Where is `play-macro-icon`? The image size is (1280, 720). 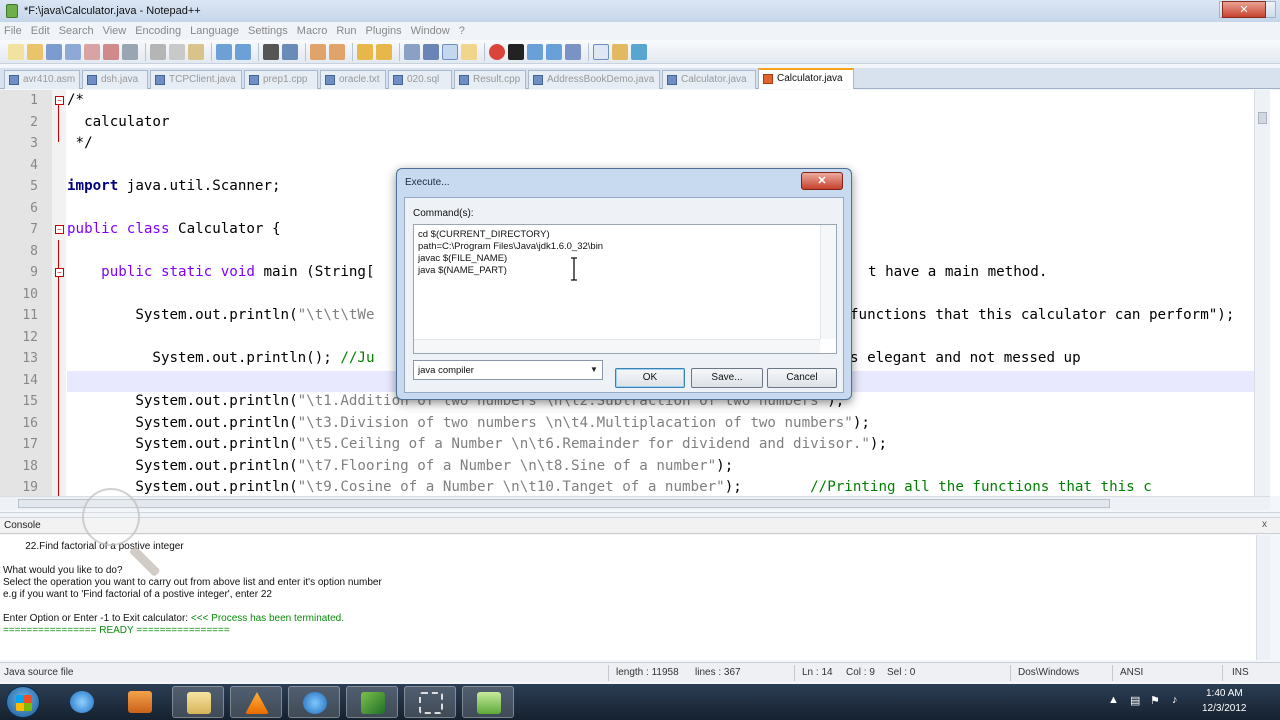 play-macro-icon is located at coordinates (535, 51).